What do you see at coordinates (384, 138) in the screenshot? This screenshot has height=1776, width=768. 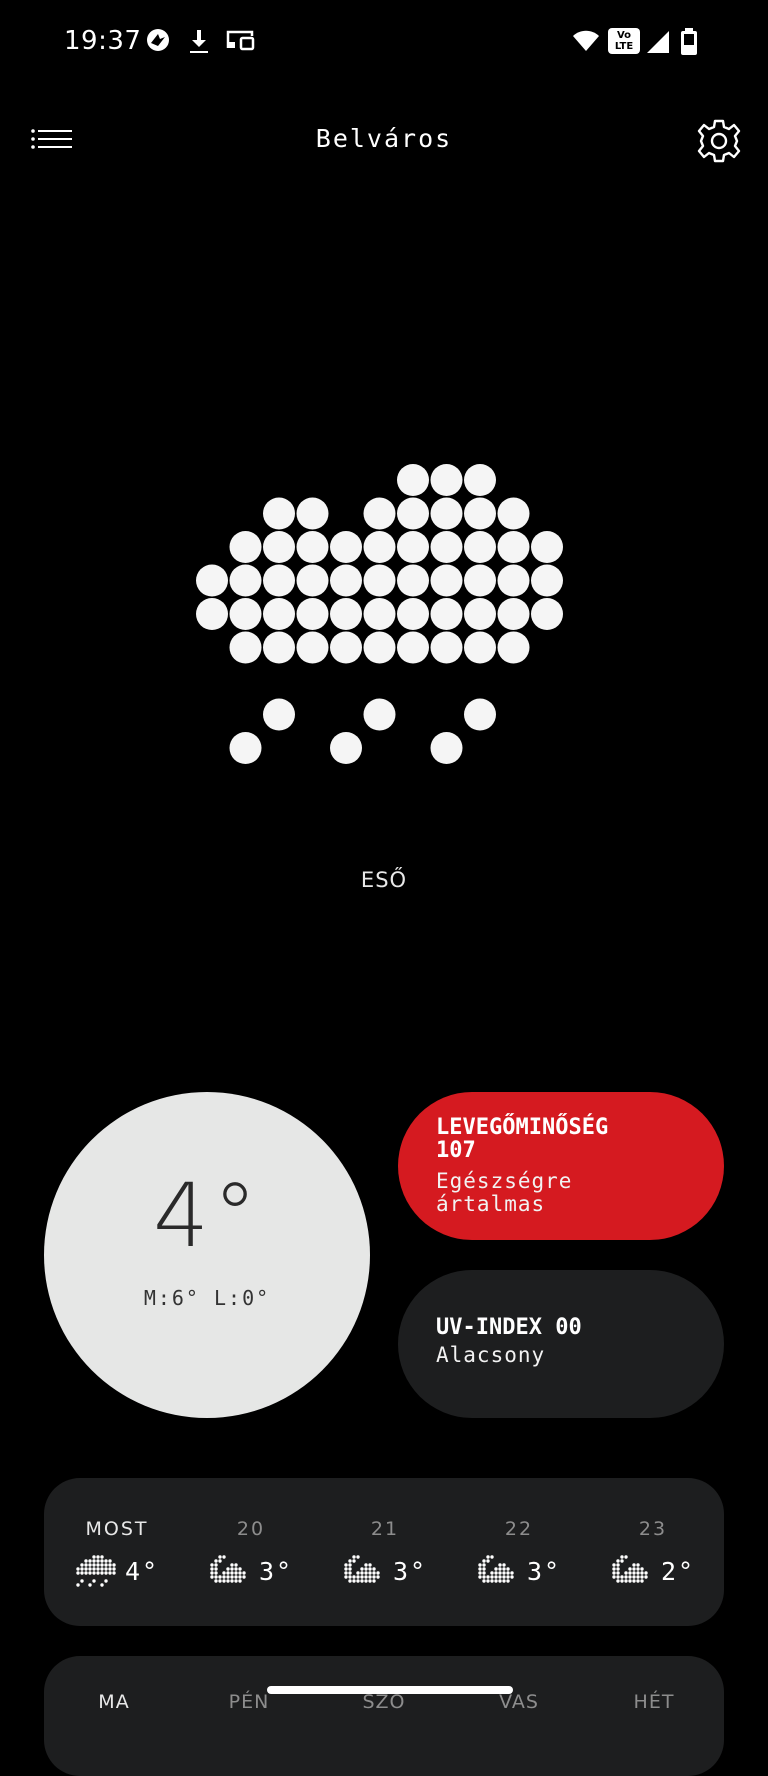 I see `location-title: Belváros` at bounding box center [384, 138].